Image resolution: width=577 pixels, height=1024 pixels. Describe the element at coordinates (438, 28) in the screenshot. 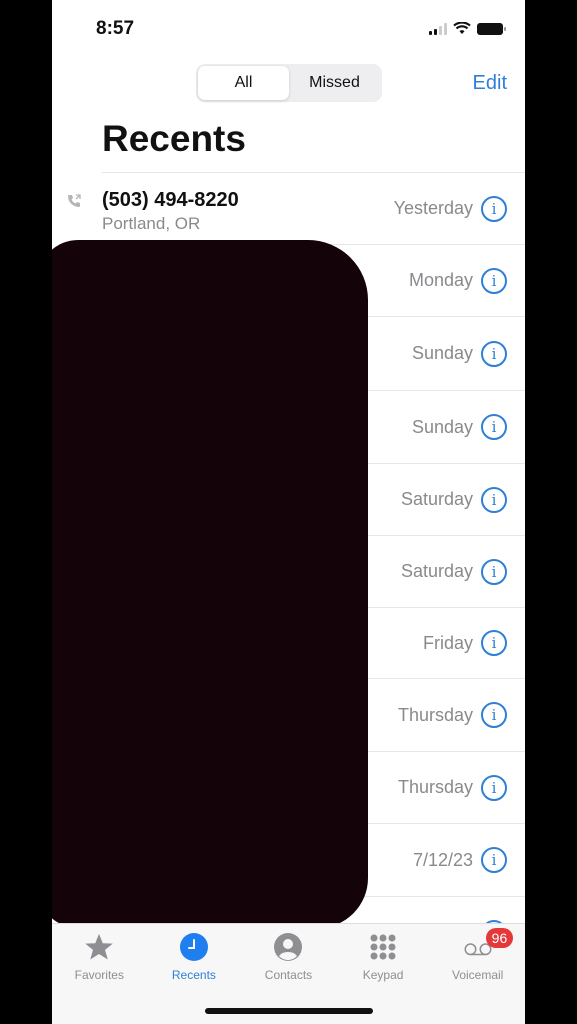

I see `cellular-signal-icon` at that location.